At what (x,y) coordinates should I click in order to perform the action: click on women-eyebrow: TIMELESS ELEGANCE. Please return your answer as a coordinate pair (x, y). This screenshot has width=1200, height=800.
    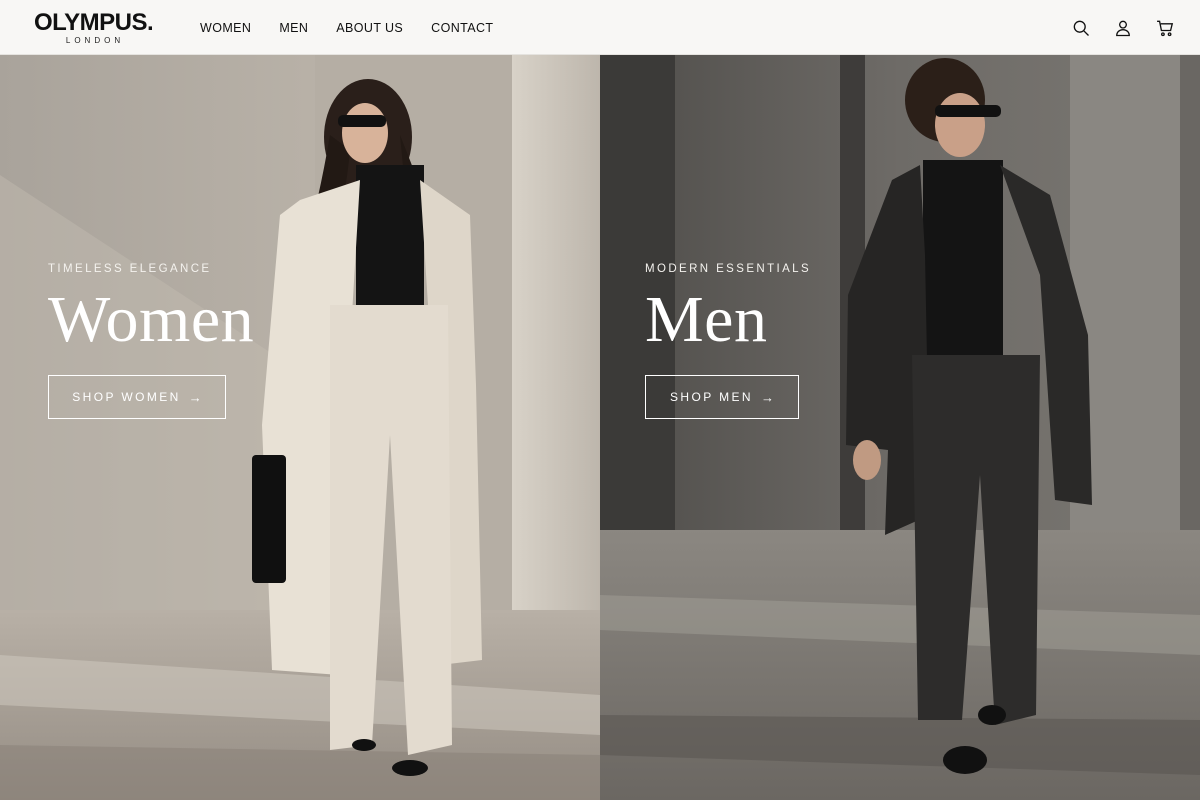
    Looking at the image, I should click on (130, 269).